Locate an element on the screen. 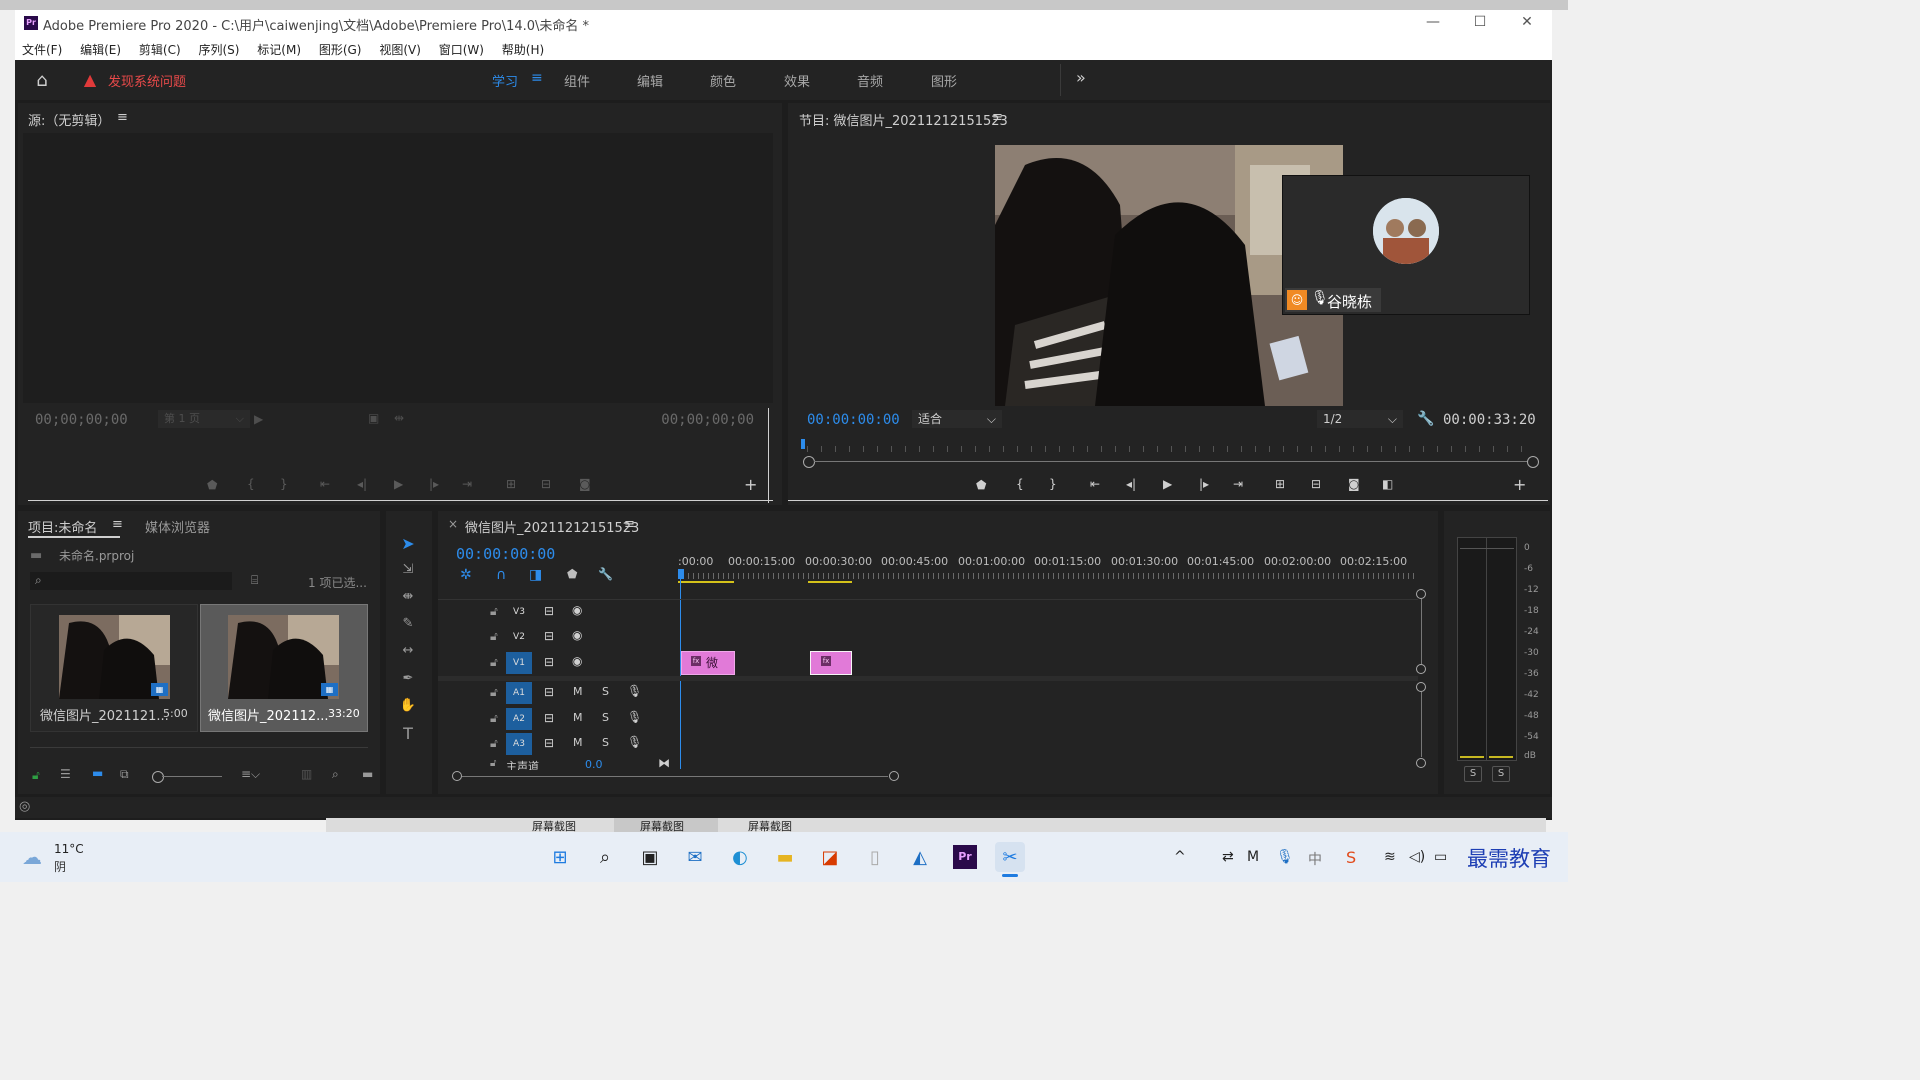 The width and height of the screenshot is (1920, 1080). eye-icon: ◉ is located at coordinates (577, 610).